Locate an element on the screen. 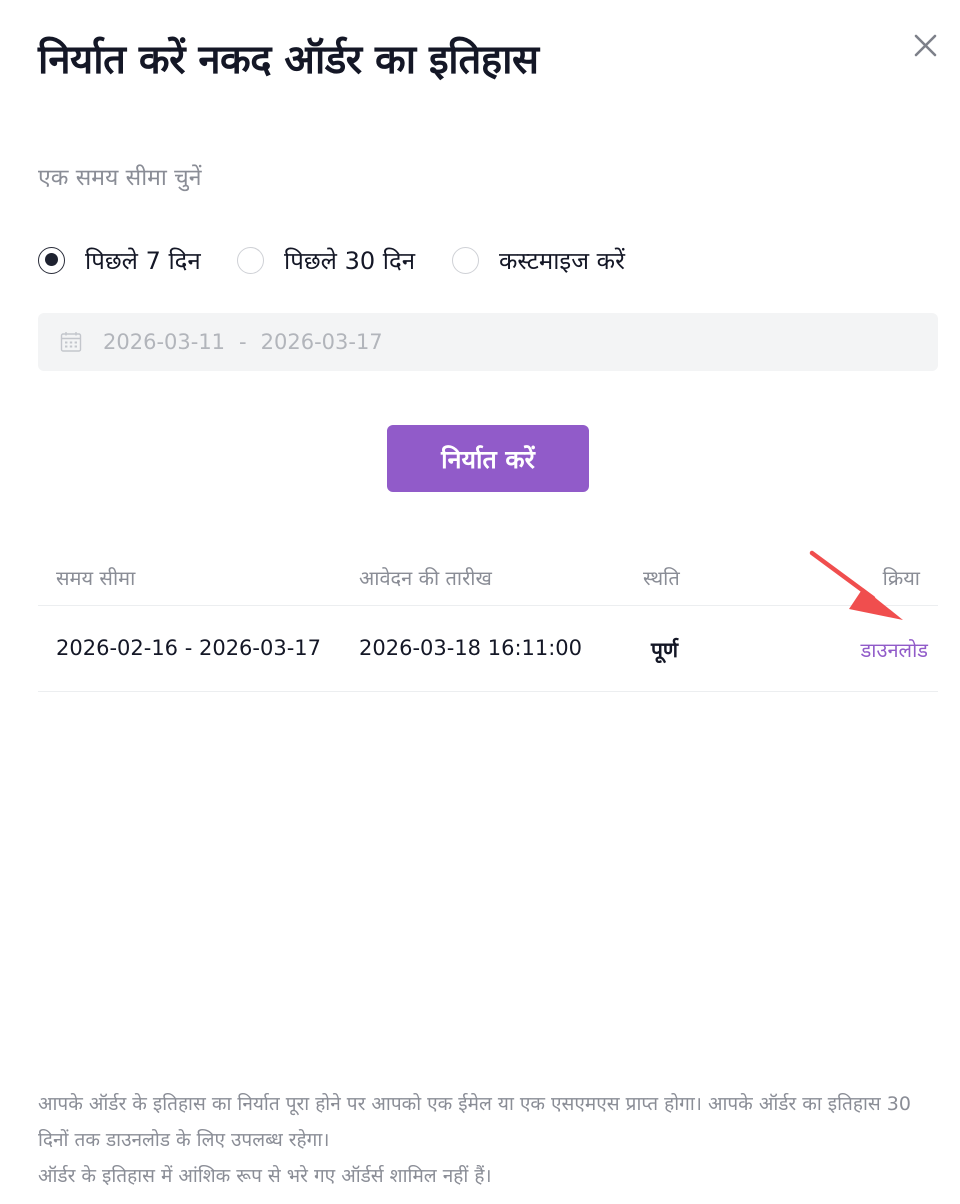 The height and width of the screenshot is (1204, 960). header-time-range: समय सीमा is located at coordinates (96, 578).